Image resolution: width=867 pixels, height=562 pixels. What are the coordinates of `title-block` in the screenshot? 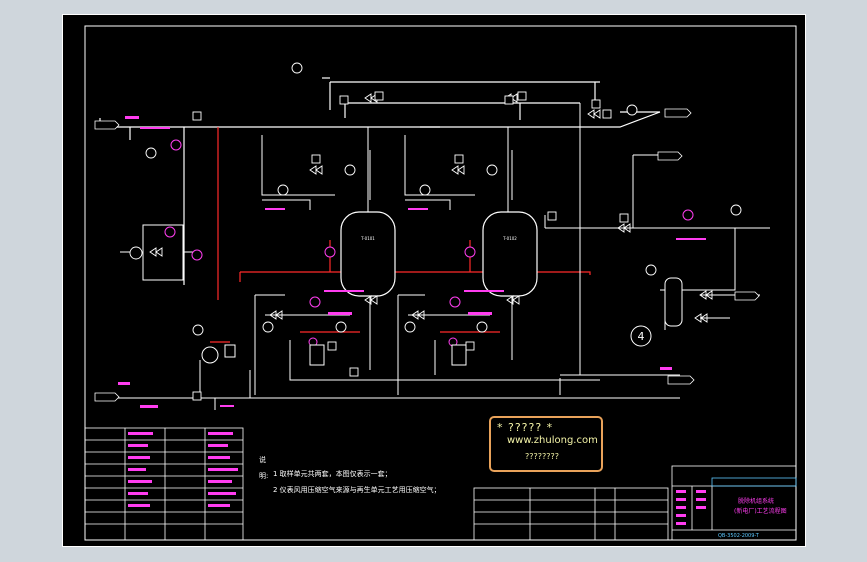 It's located at (734, 503).